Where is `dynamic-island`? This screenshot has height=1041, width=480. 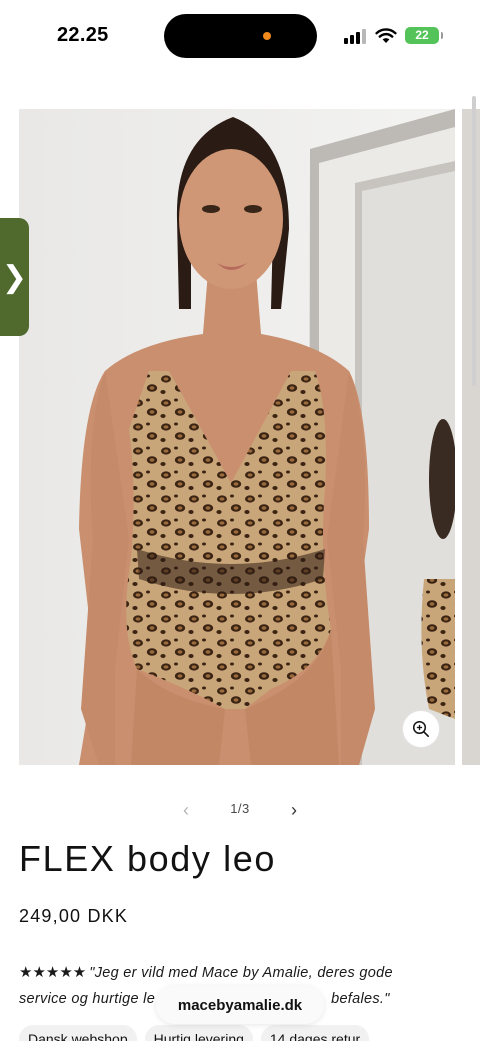
dynamic-island is located at coordinates (240, 36).